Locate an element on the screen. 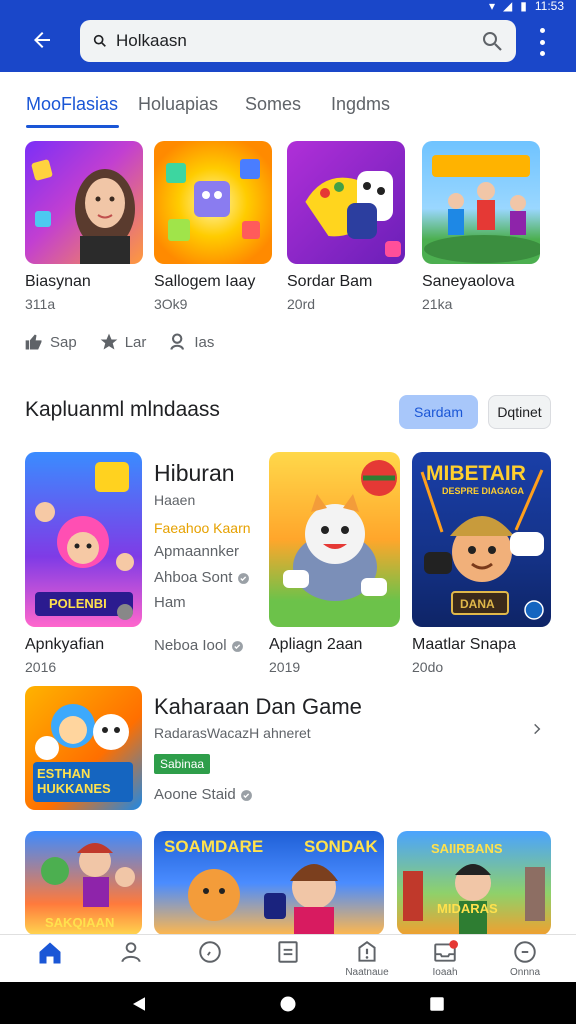 Image resolution: width=576 pixels, height=1024 pixels. nav-home is located at coordinates (50, 961).